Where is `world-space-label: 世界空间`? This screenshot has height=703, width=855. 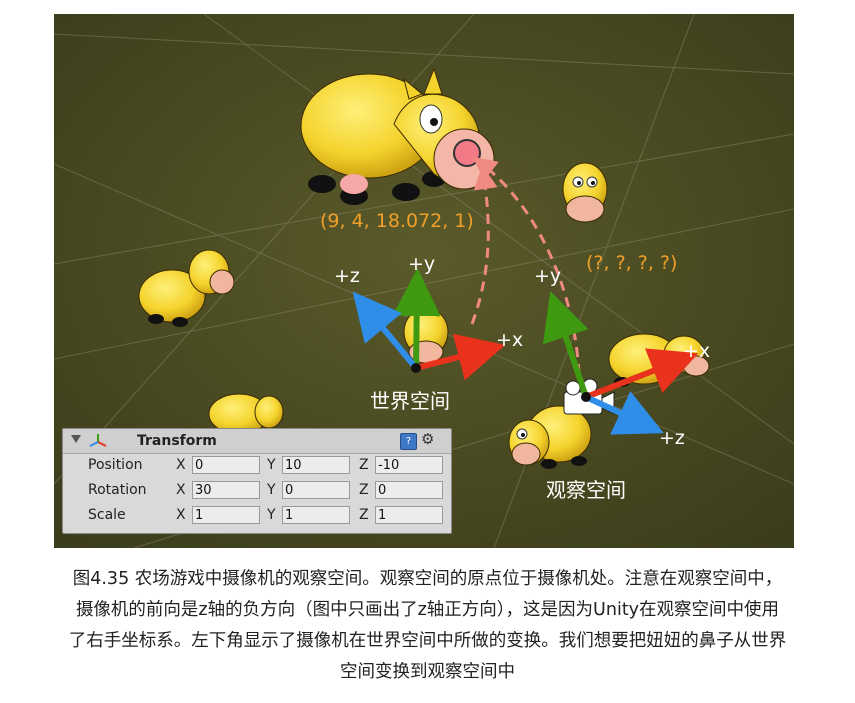
world-space-label: 世界空间 is located at coordinates (410, 401).